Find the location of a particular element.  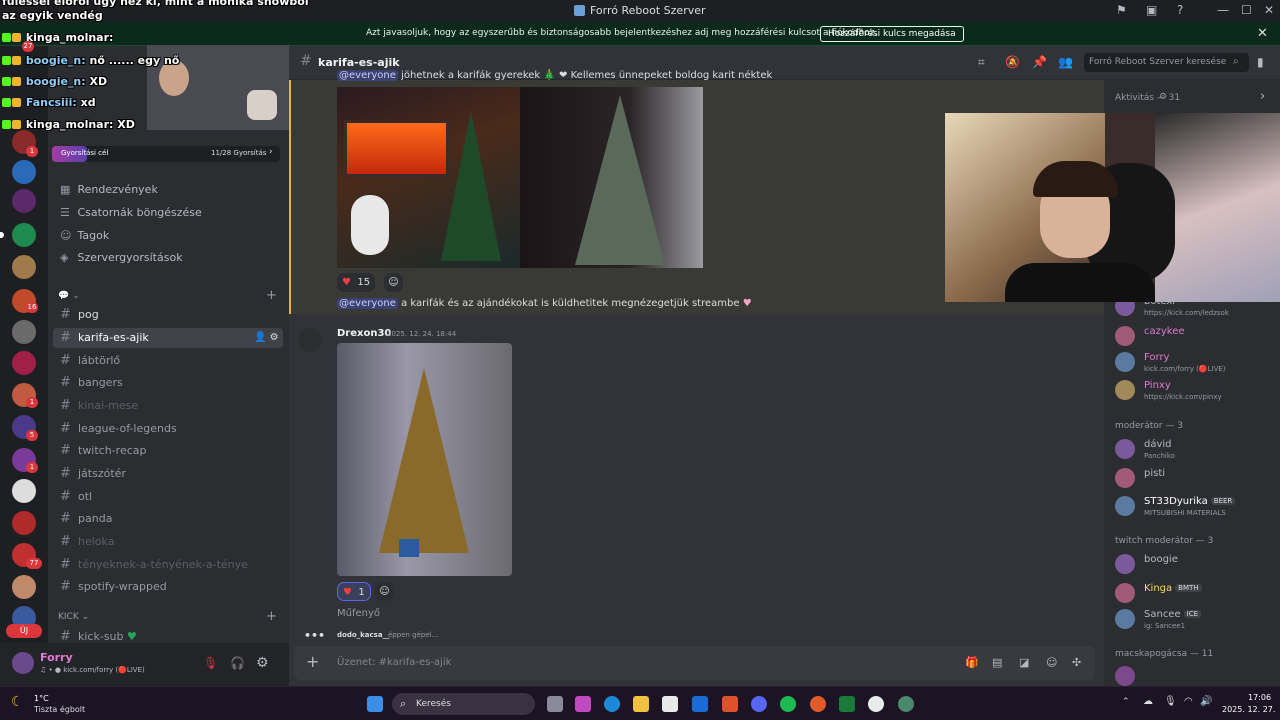

edge-icon is located at coordinates (612, 704).